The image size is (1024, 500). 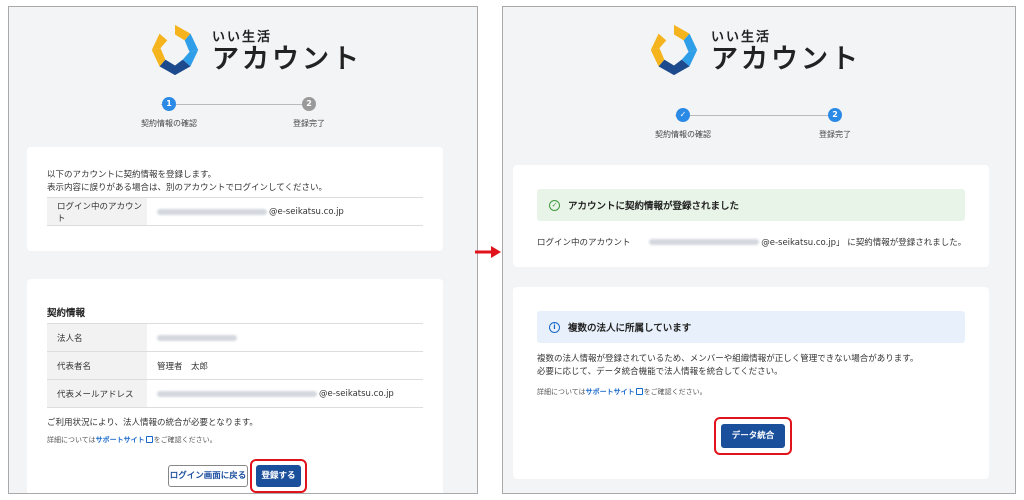 I want to click on account-domain: @e-seikatsu.co.jp, so click(x=306, y=211).